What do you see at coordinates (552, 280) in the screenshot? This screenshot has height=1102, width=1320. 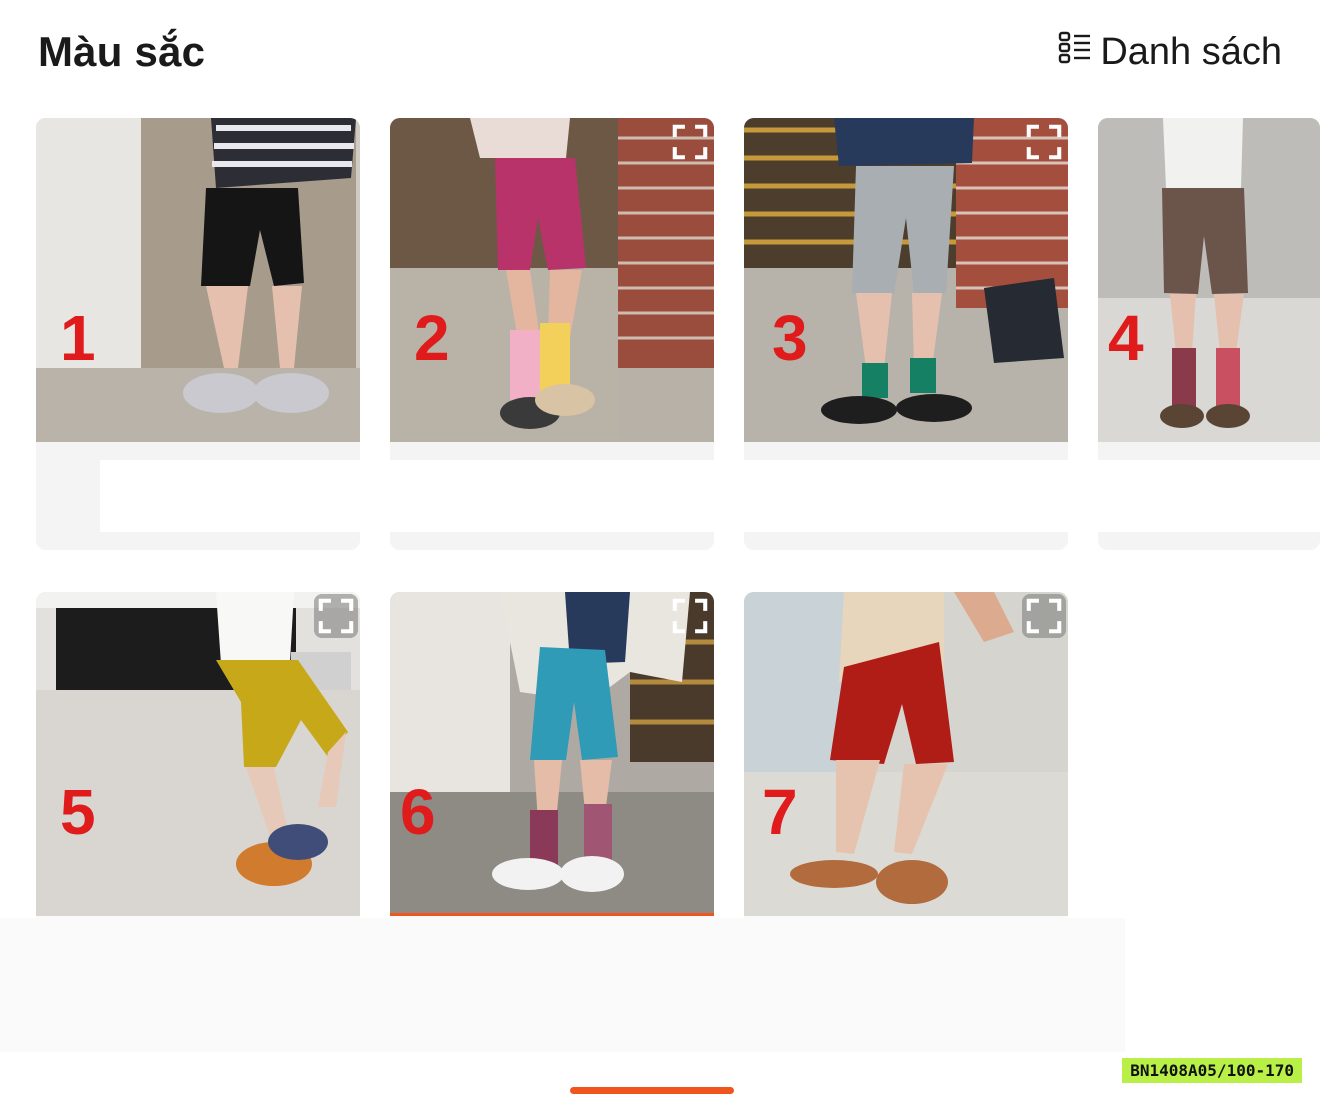 I see `variant-photo-2: 2` at bounding box center [552, 280].